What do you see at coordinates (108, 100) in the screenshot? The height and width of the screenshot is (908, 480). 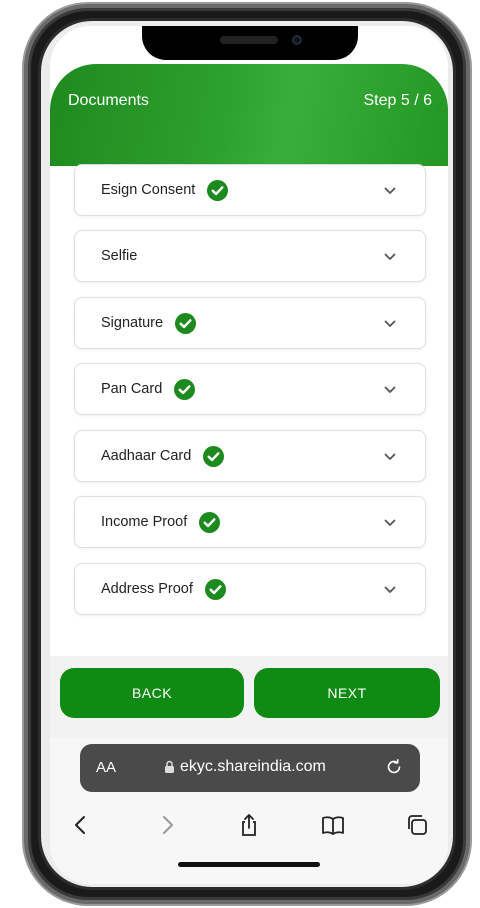 I see `page-title: Documents` at bounding box center [108, 100].